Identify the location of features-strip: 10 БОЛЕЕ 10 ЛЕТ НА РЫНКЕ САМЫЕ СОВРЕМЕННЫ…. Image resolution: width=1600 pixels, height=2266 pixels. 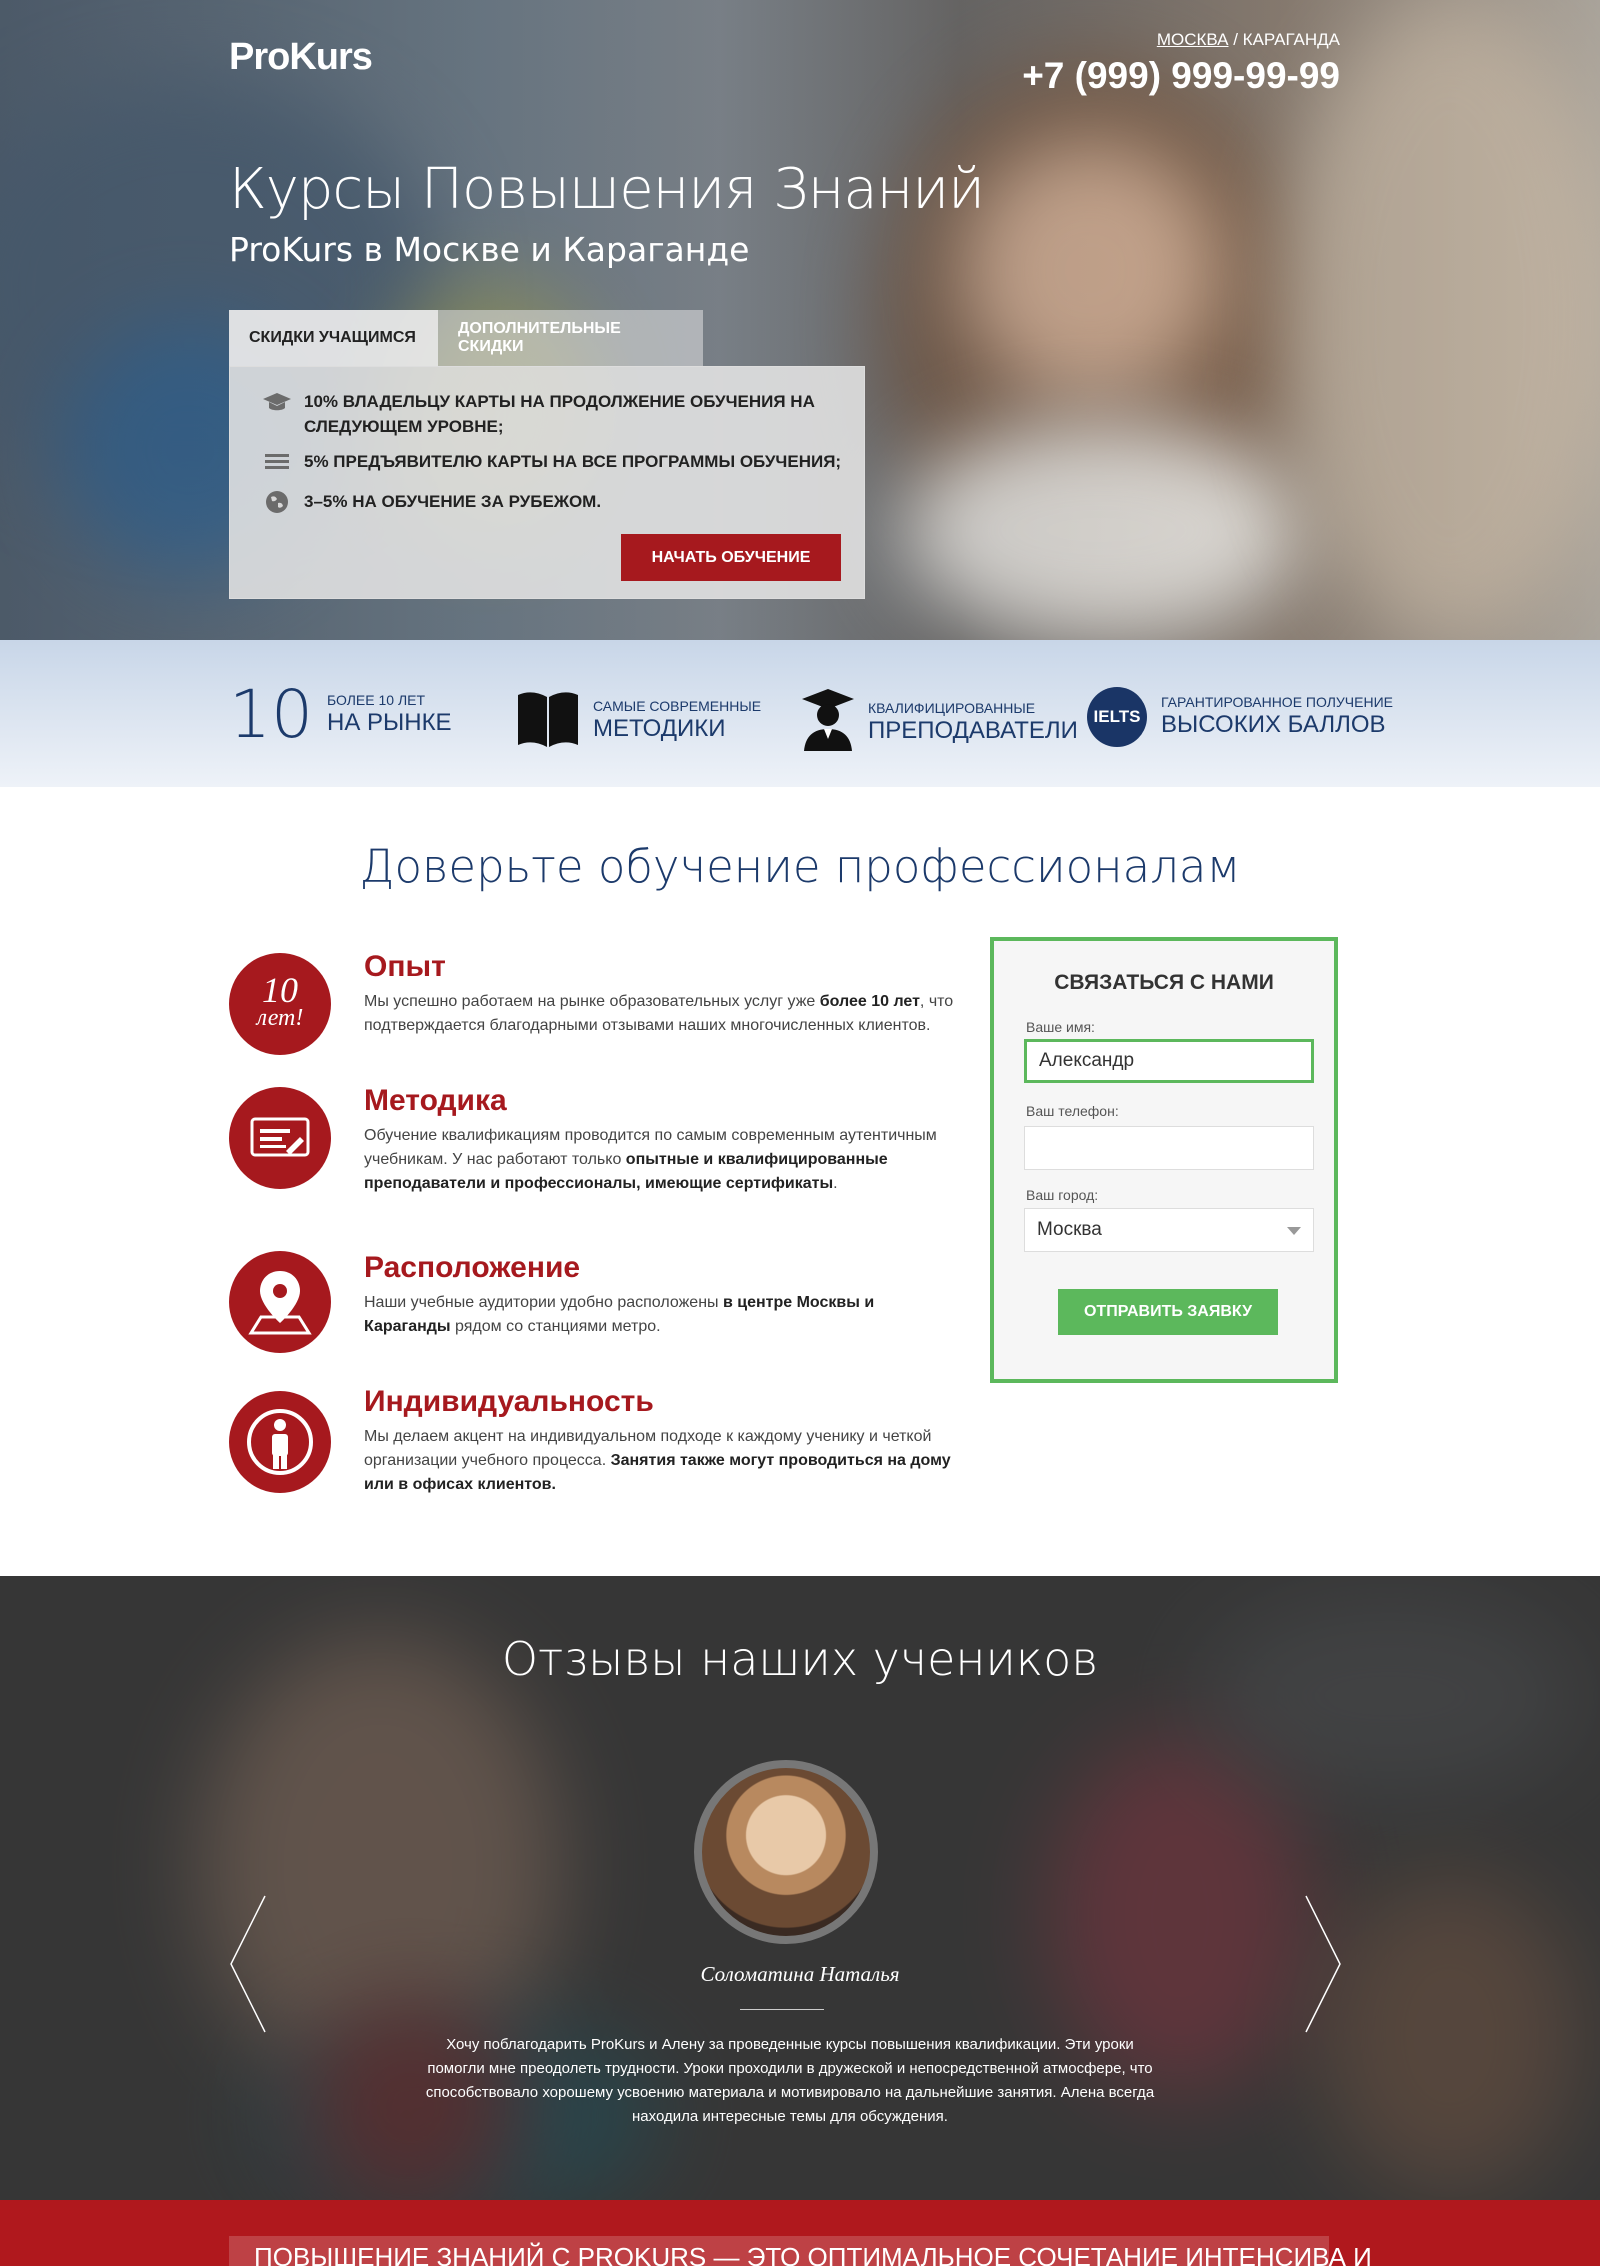
(800, 713).